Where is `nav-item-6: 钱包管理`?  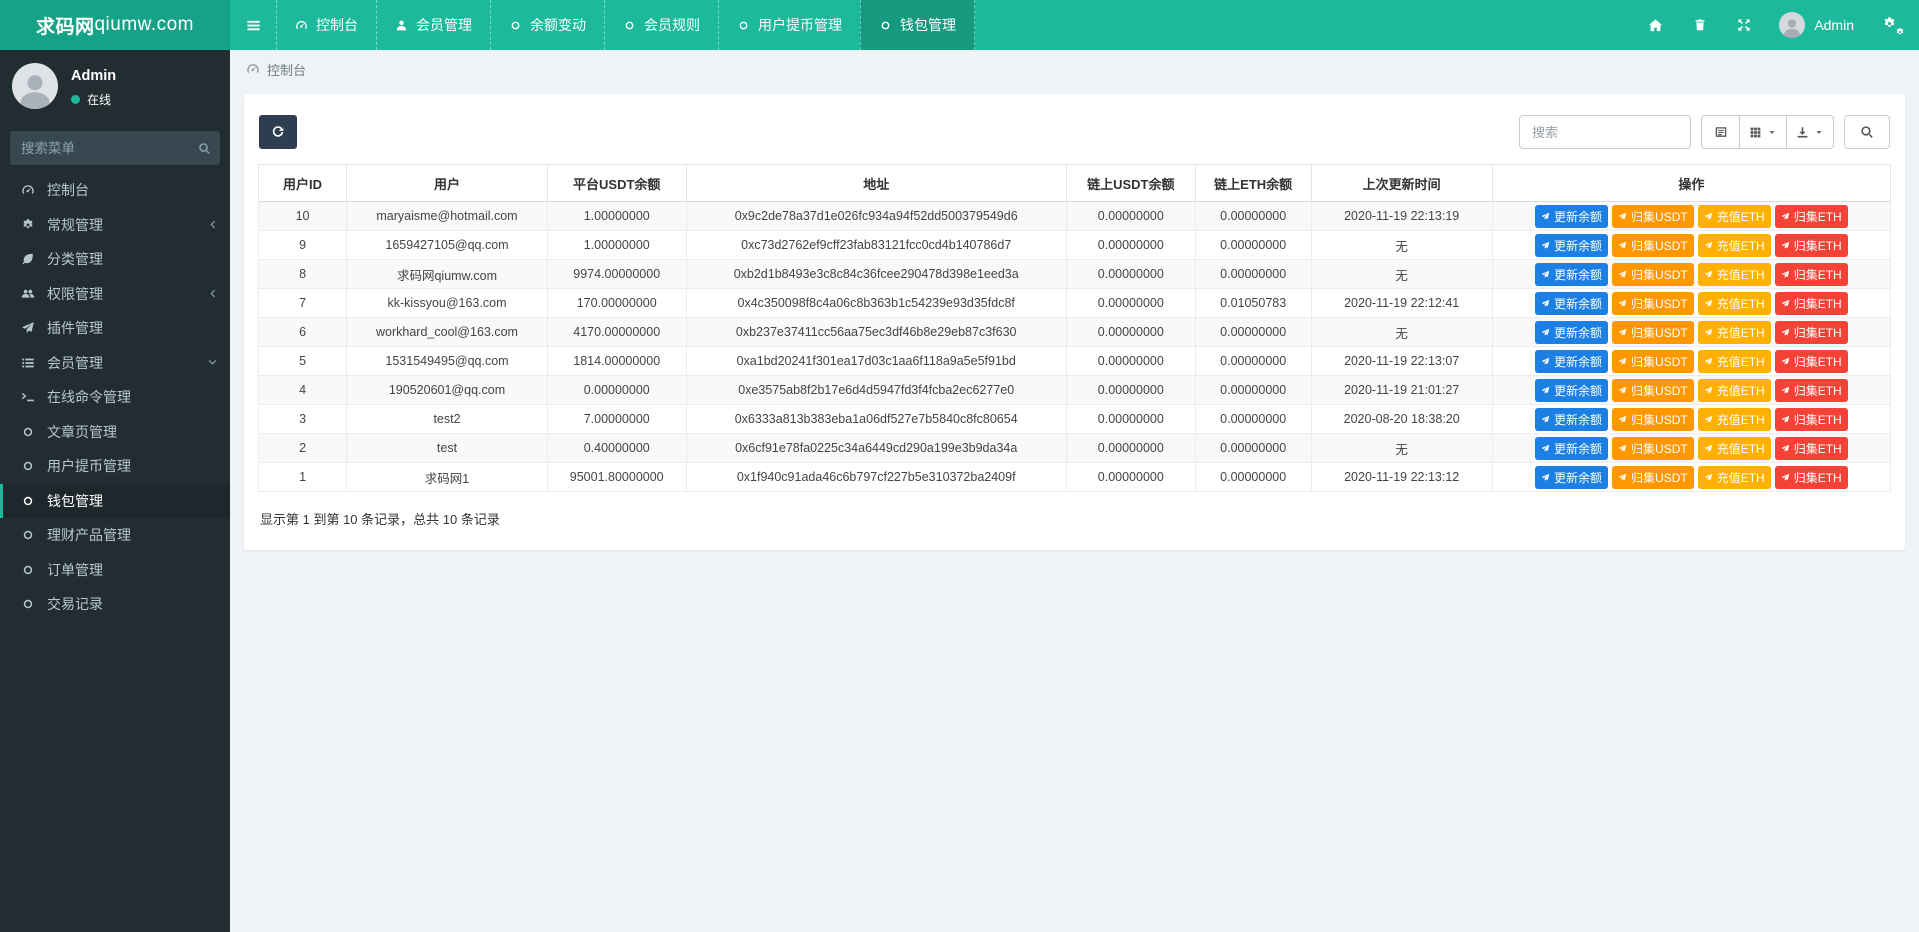
nav-item-6: 钱包管理 is located at coordinates (917, 25).